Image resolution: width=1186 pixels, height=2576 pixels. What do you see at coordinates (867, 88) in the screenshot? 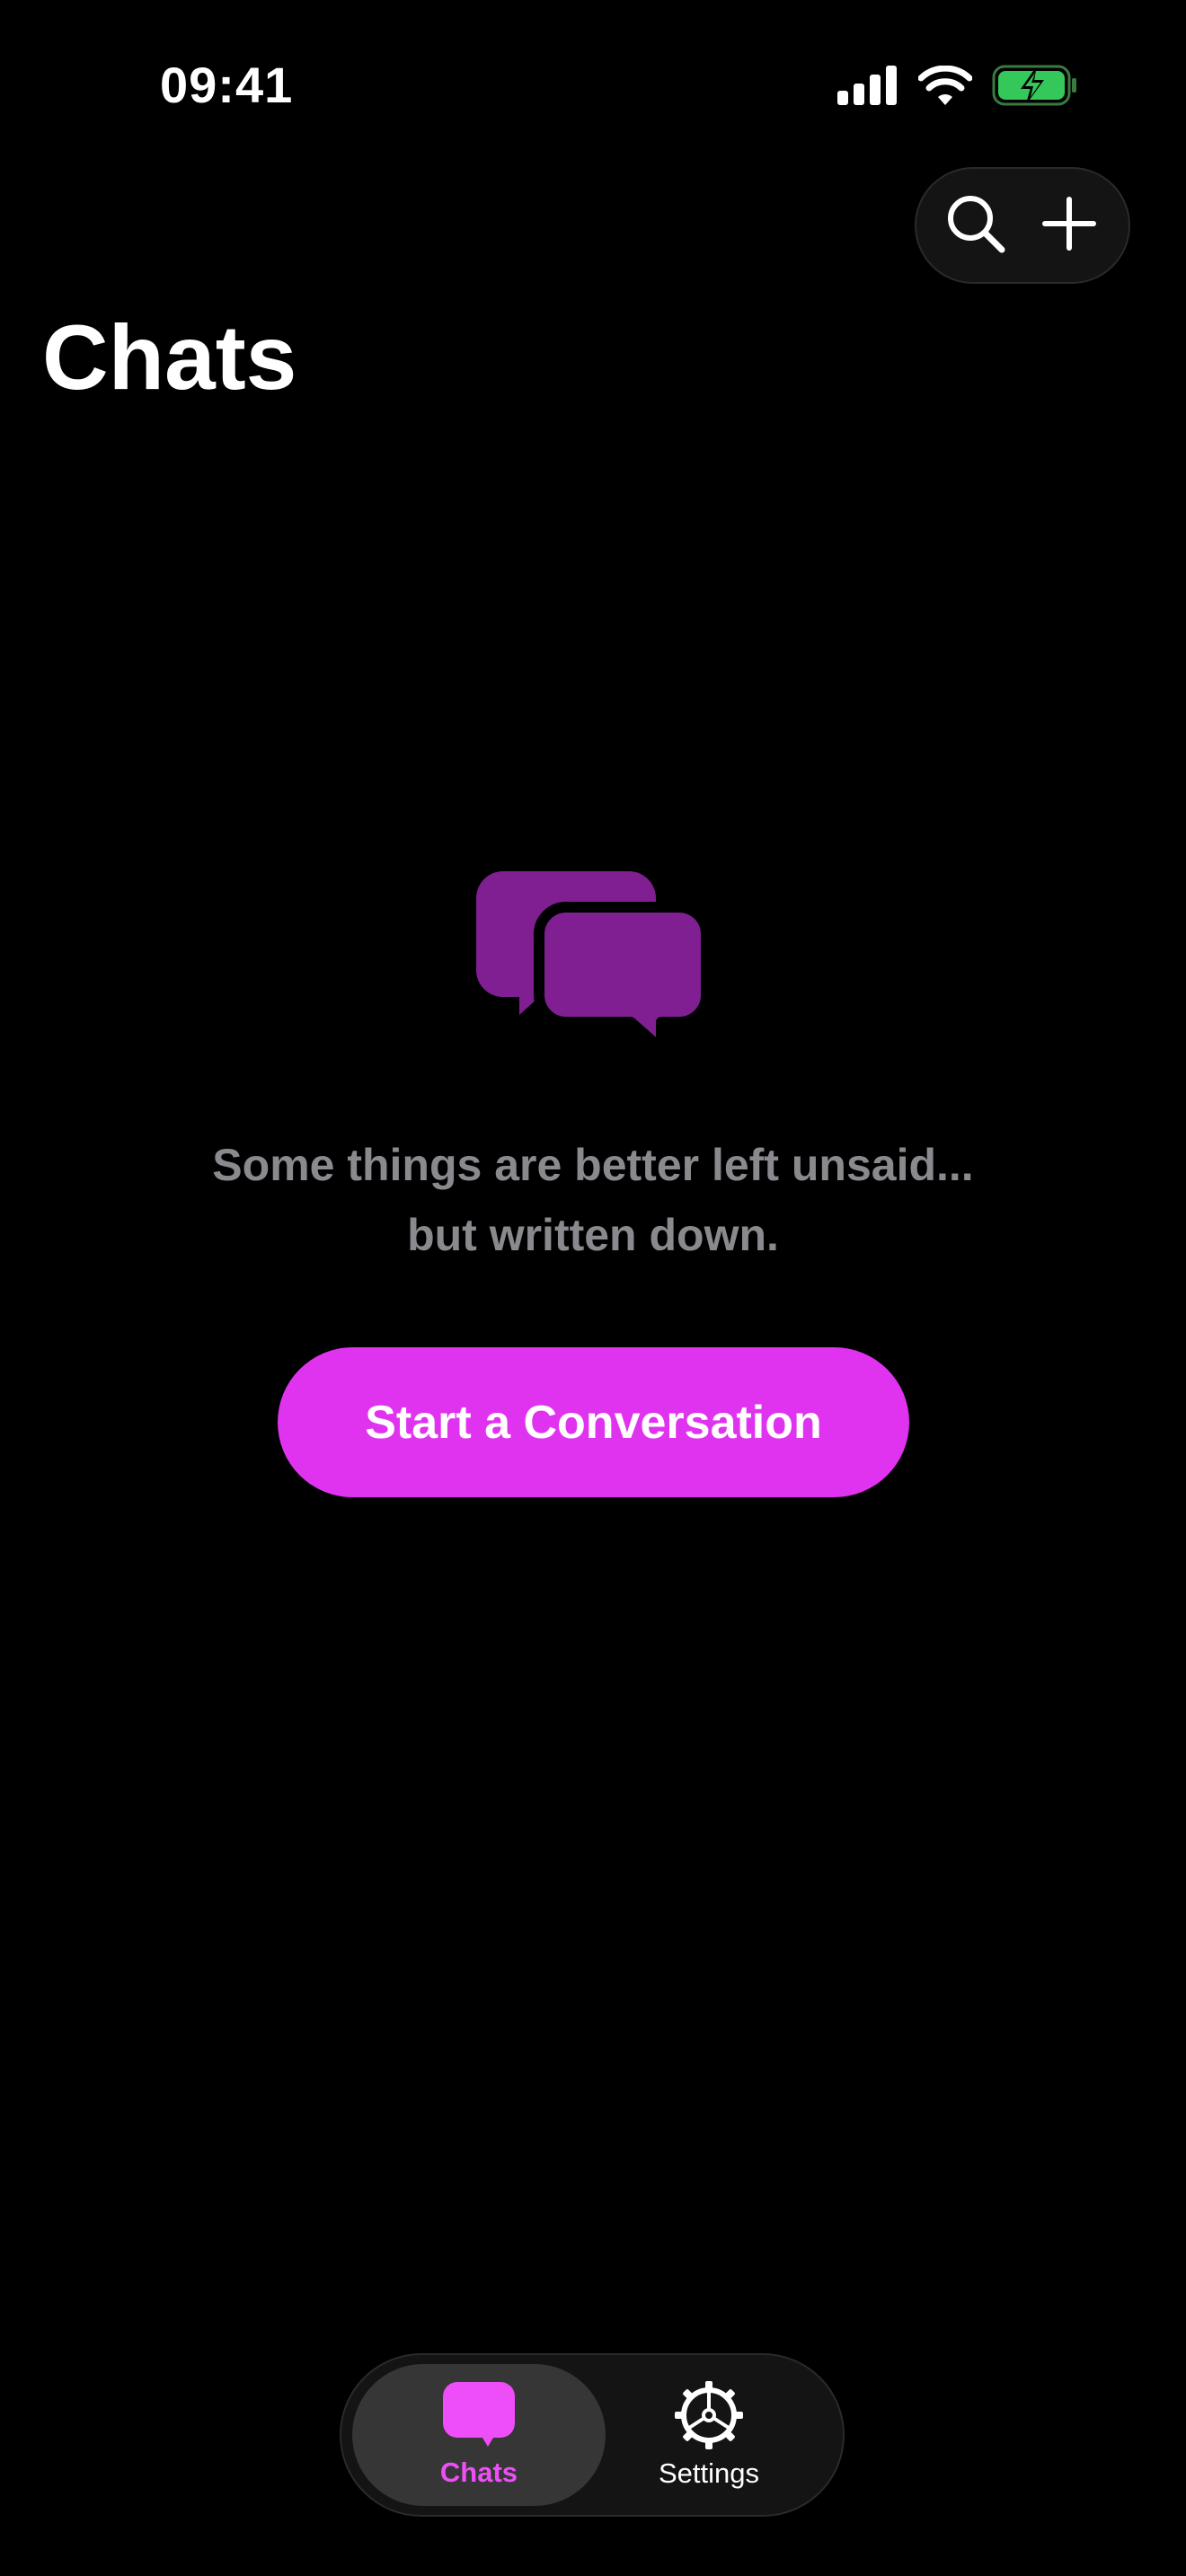
I see `cellular-signal-icon` at bounding box center [867, 88].